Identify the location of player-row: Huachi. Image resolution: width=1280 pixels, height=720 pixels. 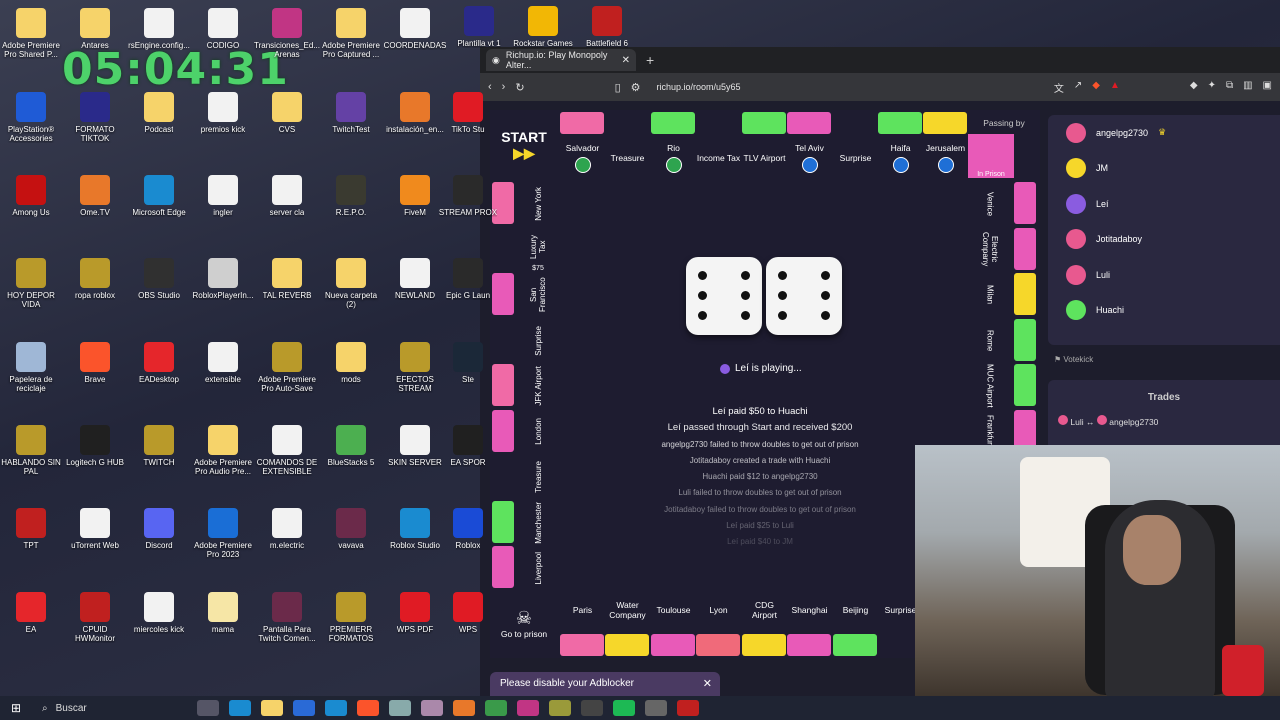
(1164, 311).